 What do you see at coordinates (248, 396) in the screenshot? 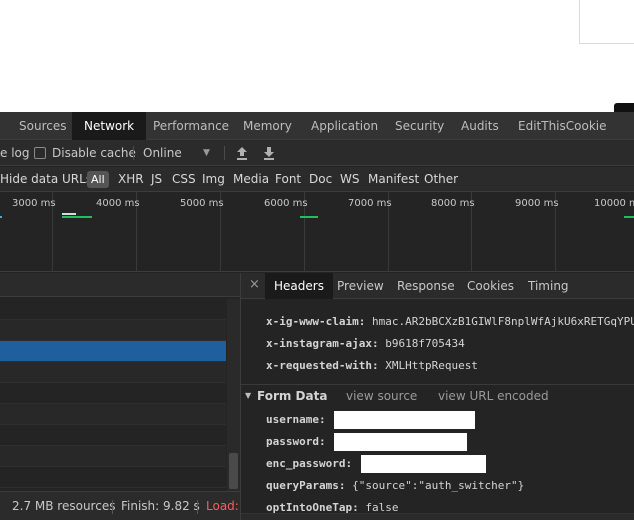
I see `triangle-down-icon: ▼` at bounding box center [248, 396].